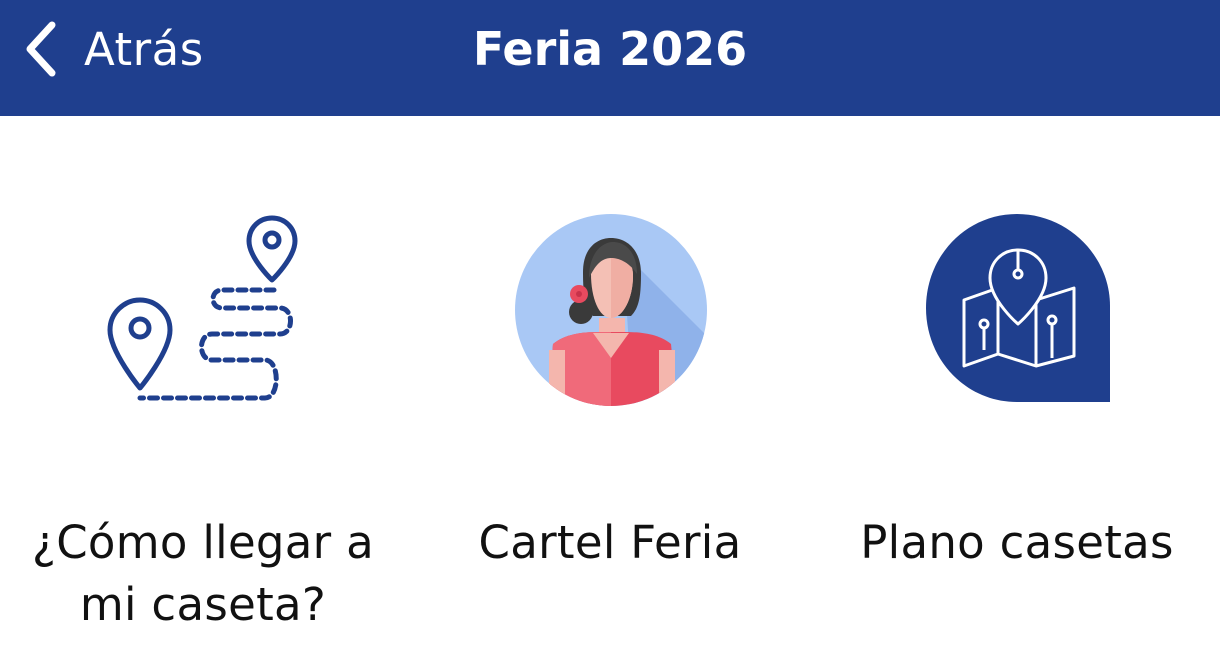 The height and width of the screenshot is (660, 1220). I want to click on tile-label-line: mi caseta?, so click(203, 604).